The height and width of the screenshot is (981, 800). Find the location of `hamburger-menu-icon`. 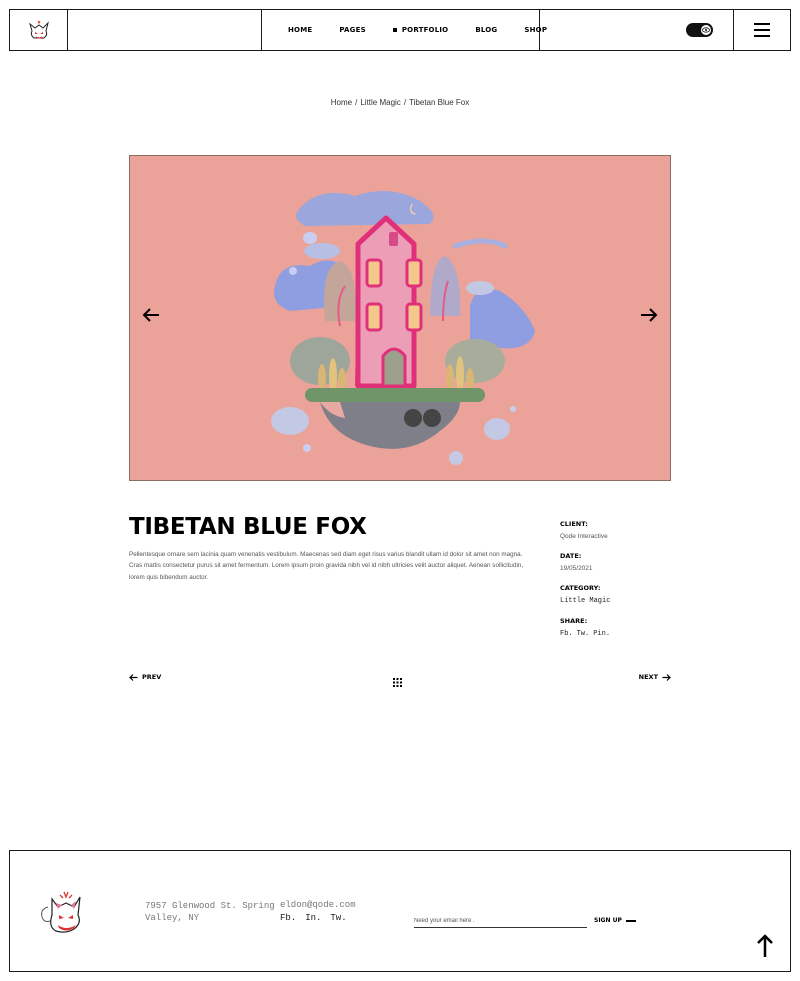

hamburger-menu-icon is located at coordinates (762, 30).